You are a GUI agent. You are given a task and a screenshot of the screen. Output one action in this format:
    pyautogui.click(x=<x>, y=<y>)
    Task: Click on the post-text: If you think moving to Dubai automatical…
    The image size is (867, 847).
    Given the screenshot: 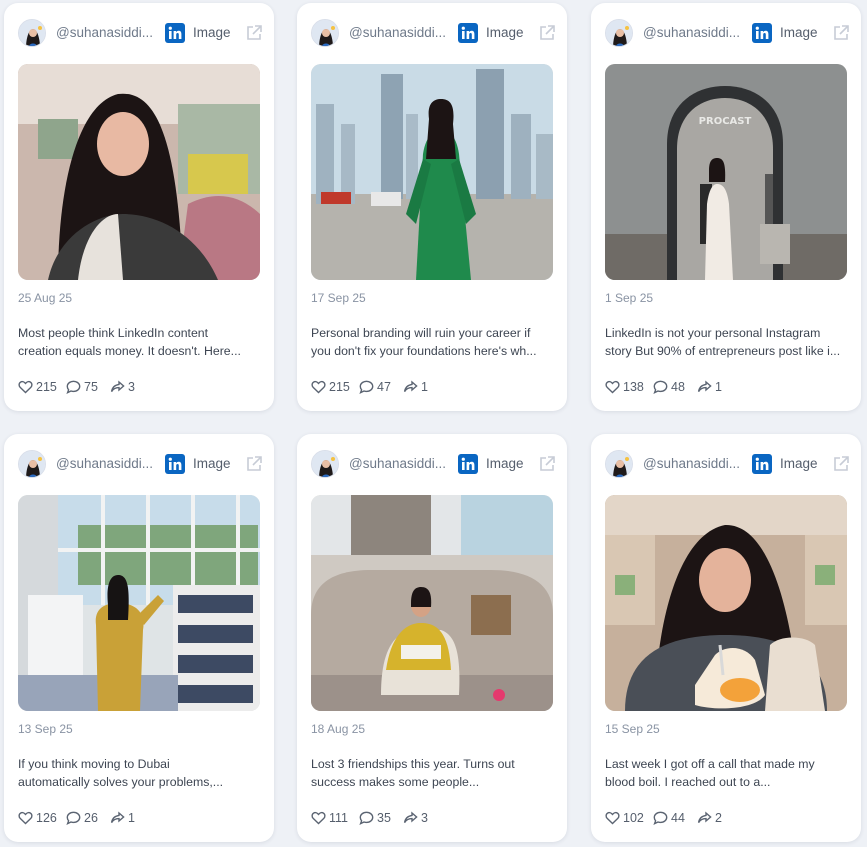 What is the action you would take?
    pyautogui.click(x=139, y=773)
    